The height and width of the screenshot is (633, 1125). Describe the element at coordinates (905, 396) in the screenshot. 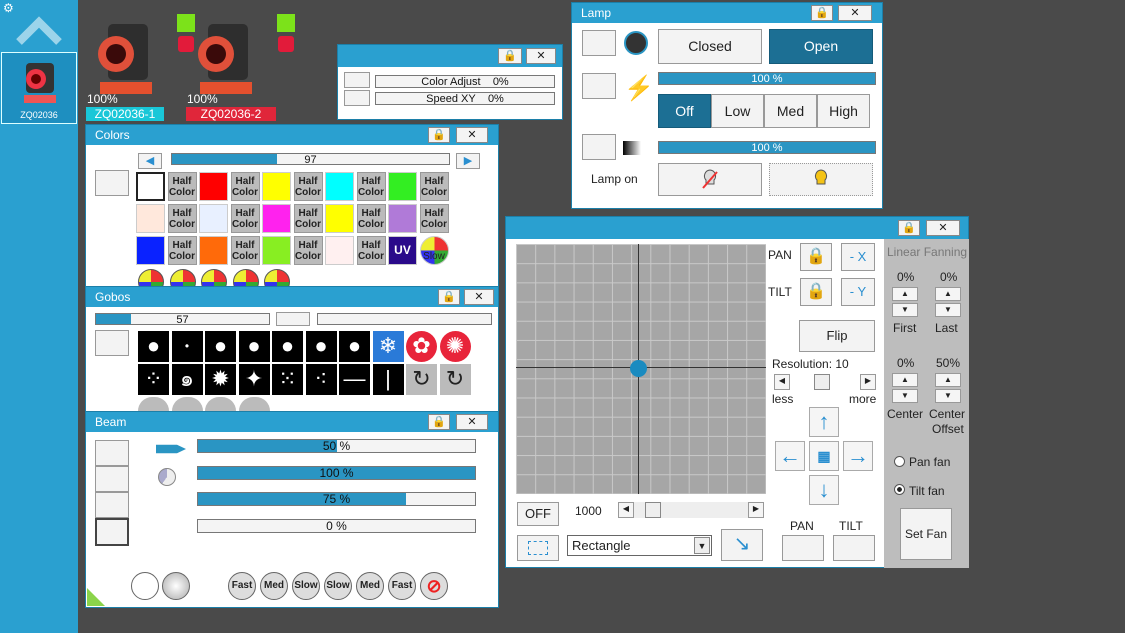

I see `center-down-button: ▼` at that location.